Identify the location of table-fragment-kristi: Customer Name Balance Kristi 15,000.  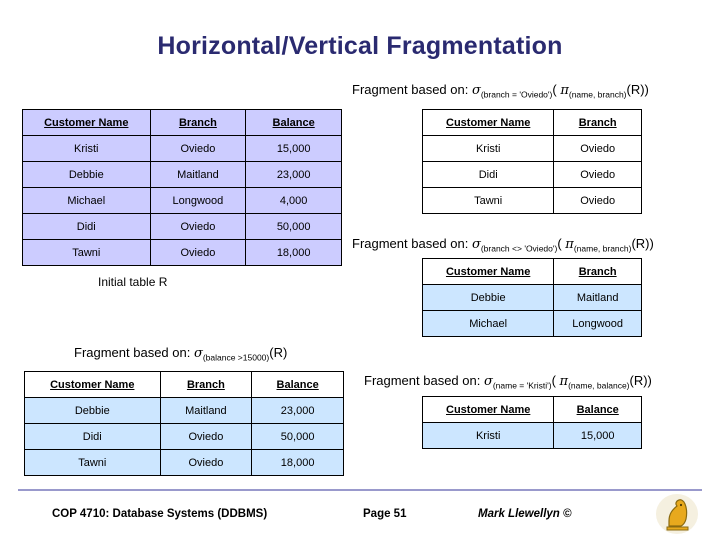
(531, 422).